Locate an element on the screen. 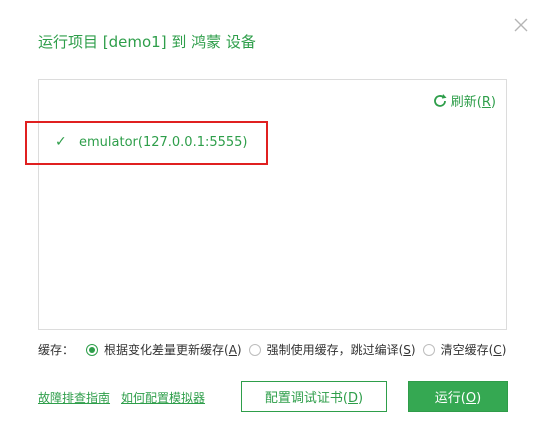 Image resolution: width=541 pixels, height=436 pixels. refresh-icon is located at coordinates (440, 100).